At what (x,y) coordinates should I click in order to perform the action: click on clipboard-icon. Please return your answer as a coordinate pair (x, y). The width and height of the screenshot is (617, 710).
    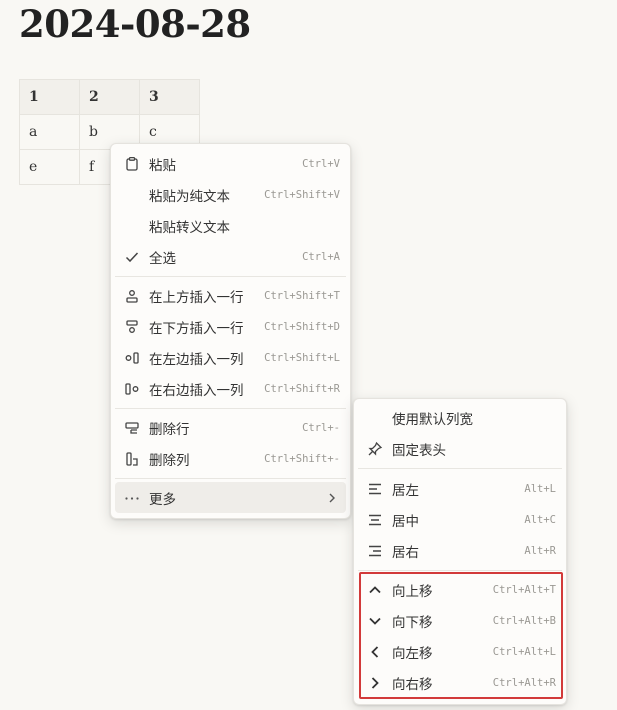
    Looking at the image, I should click on (132, 164).